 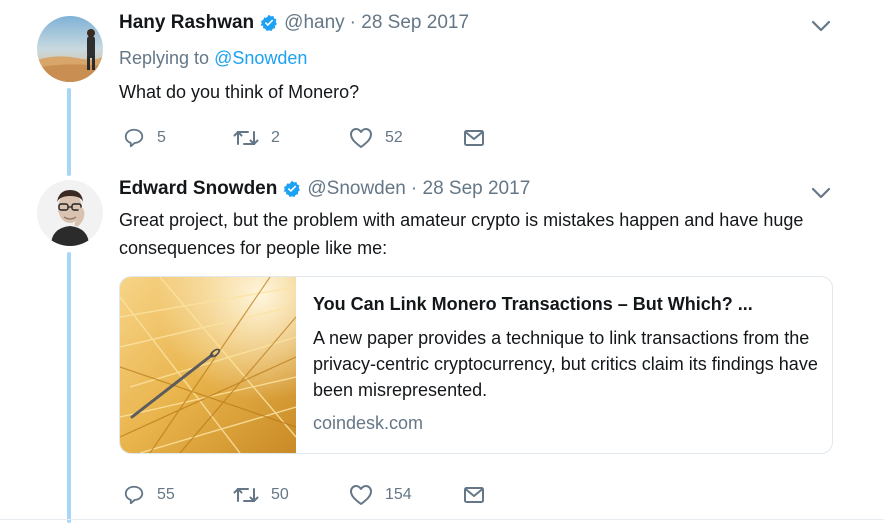 I want to click on replying-to-prefix: Replying to, so click(x=164, y=58).